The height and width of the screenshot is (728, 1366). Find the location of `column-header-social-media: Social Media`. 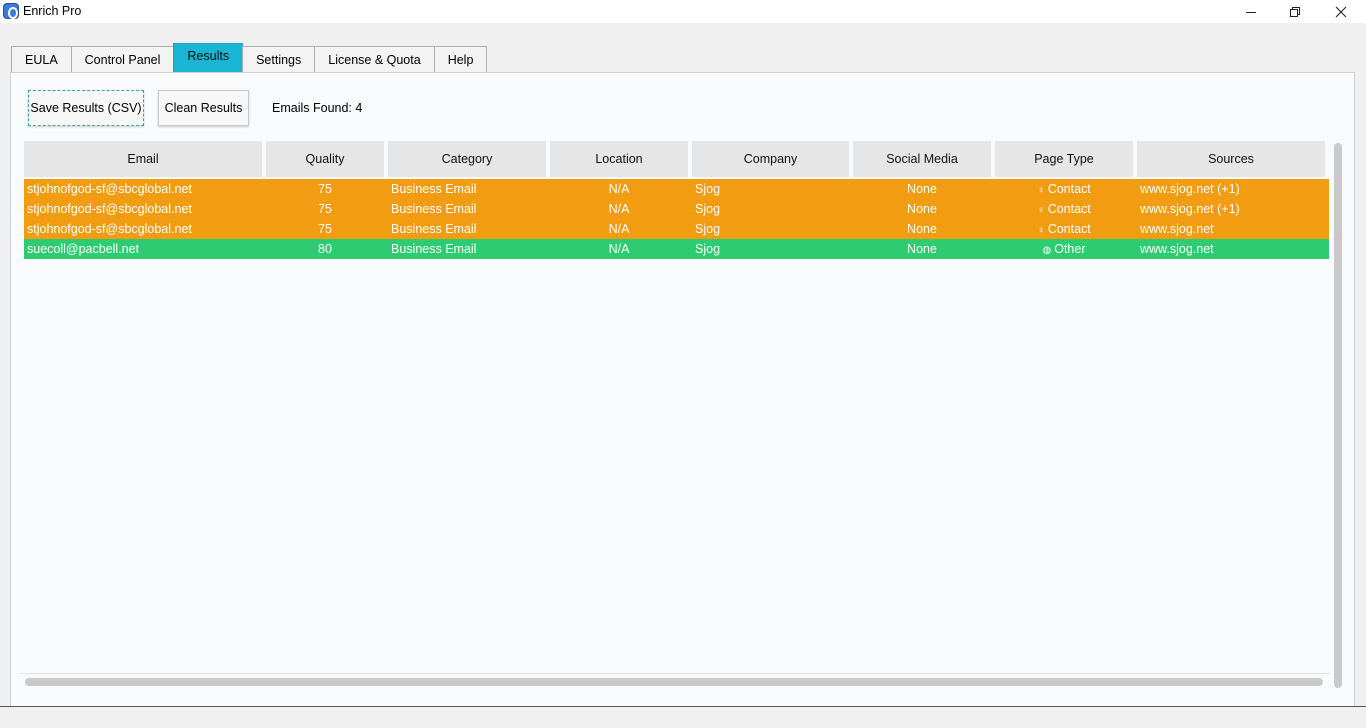

column-header-social-media: Social Media is located at coordinates (922, 159).